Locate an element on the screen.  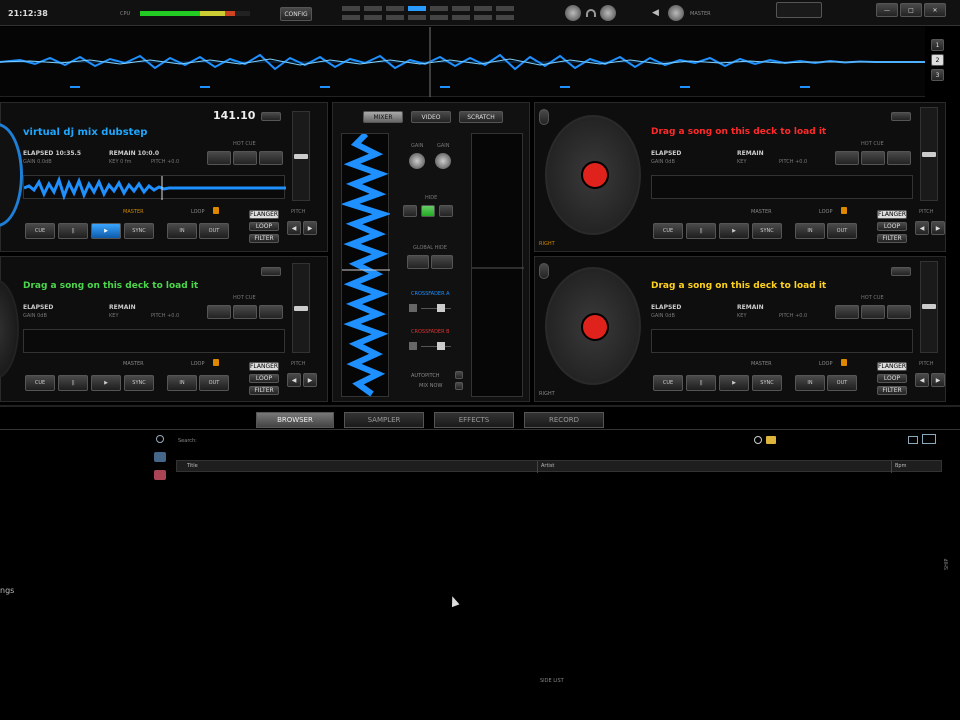
right-edge-label: SHIP is located at coordinates (947, 564).